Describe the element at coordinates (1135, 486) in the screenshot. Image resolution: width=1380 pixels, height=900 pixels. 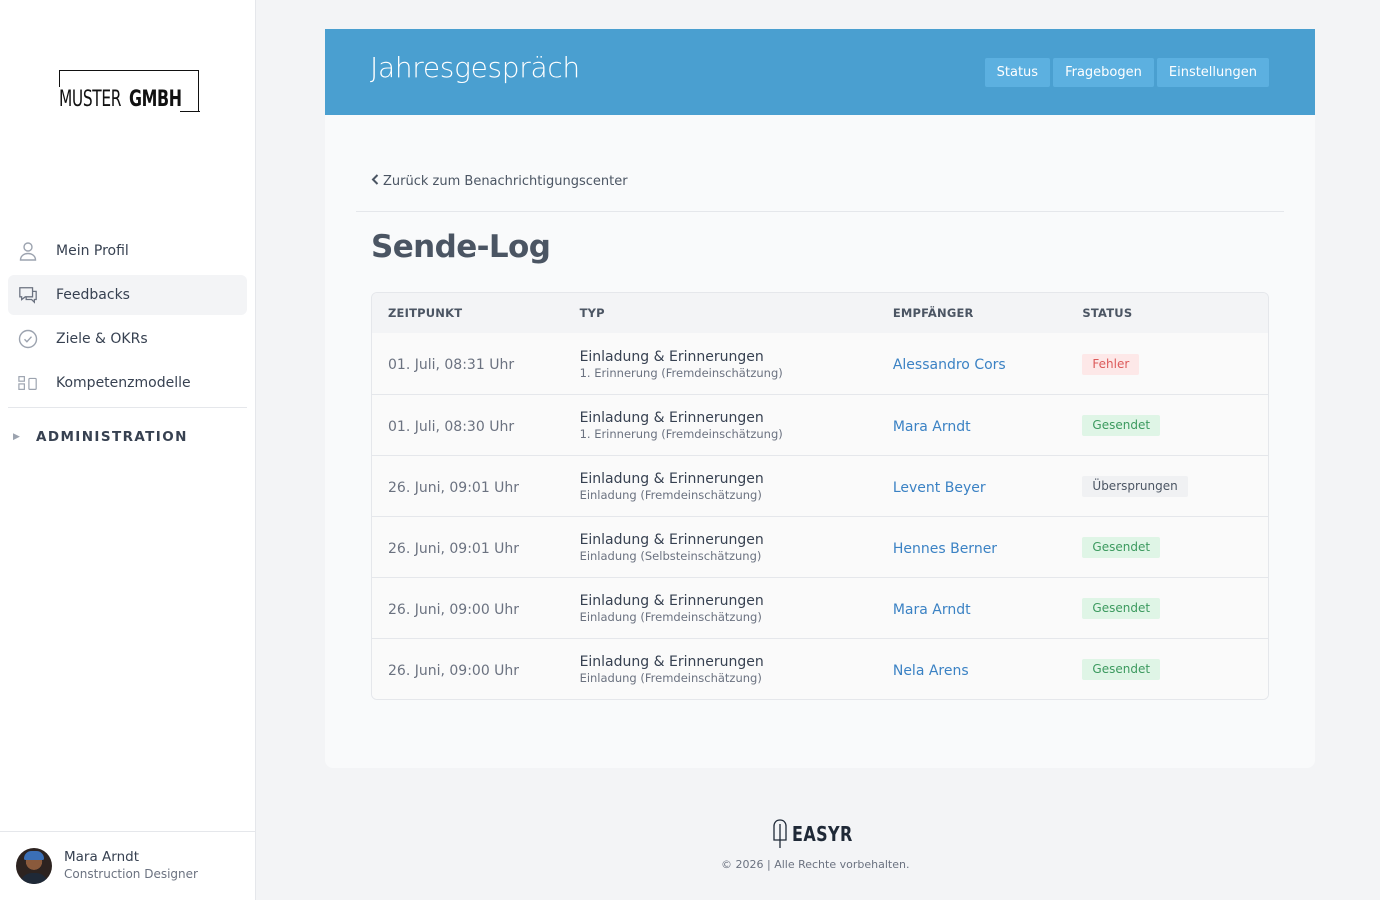
I see `status-badge: Übersprungen` at that location.